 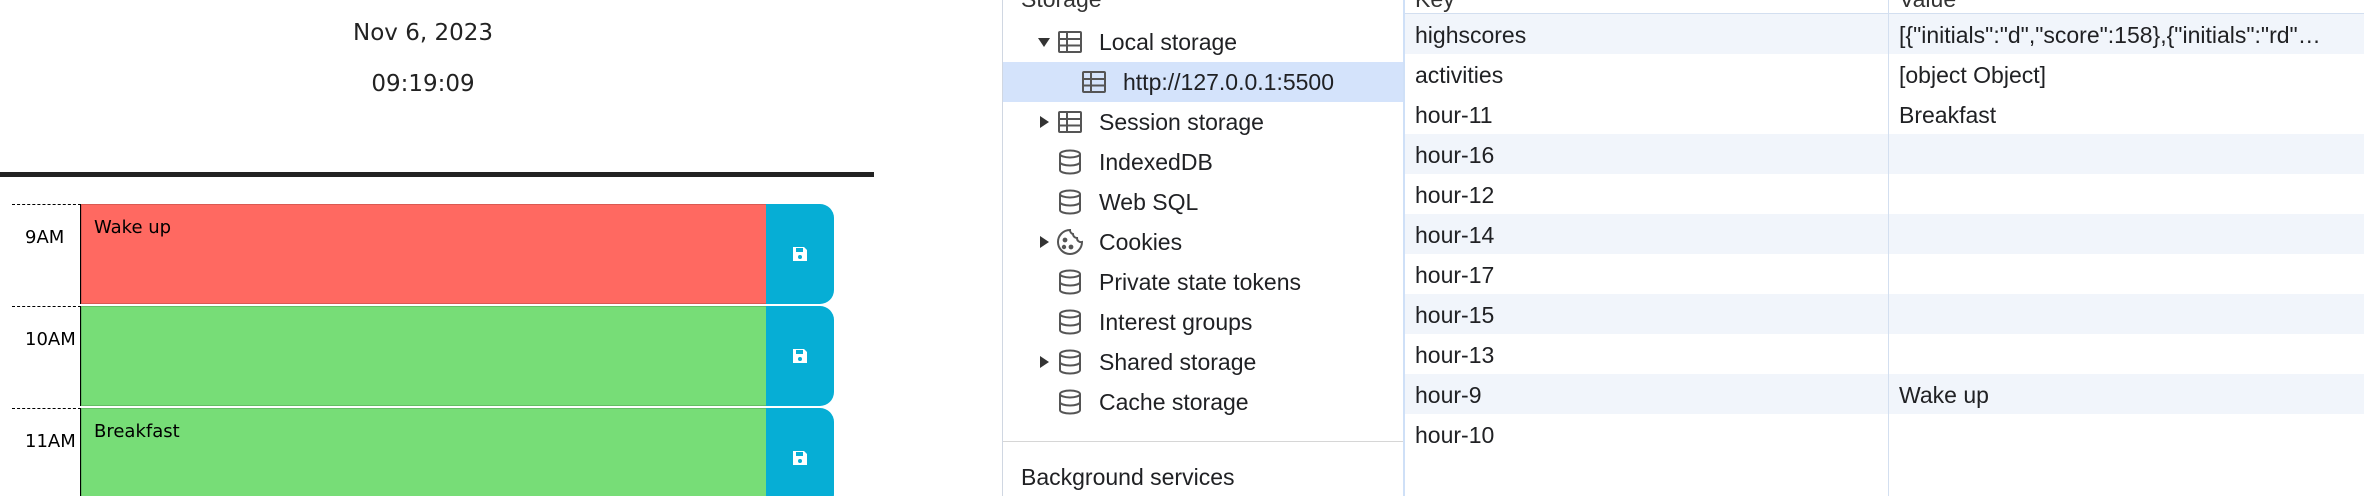 I want to click on cookie-icon, so click(x=1070, y=242).